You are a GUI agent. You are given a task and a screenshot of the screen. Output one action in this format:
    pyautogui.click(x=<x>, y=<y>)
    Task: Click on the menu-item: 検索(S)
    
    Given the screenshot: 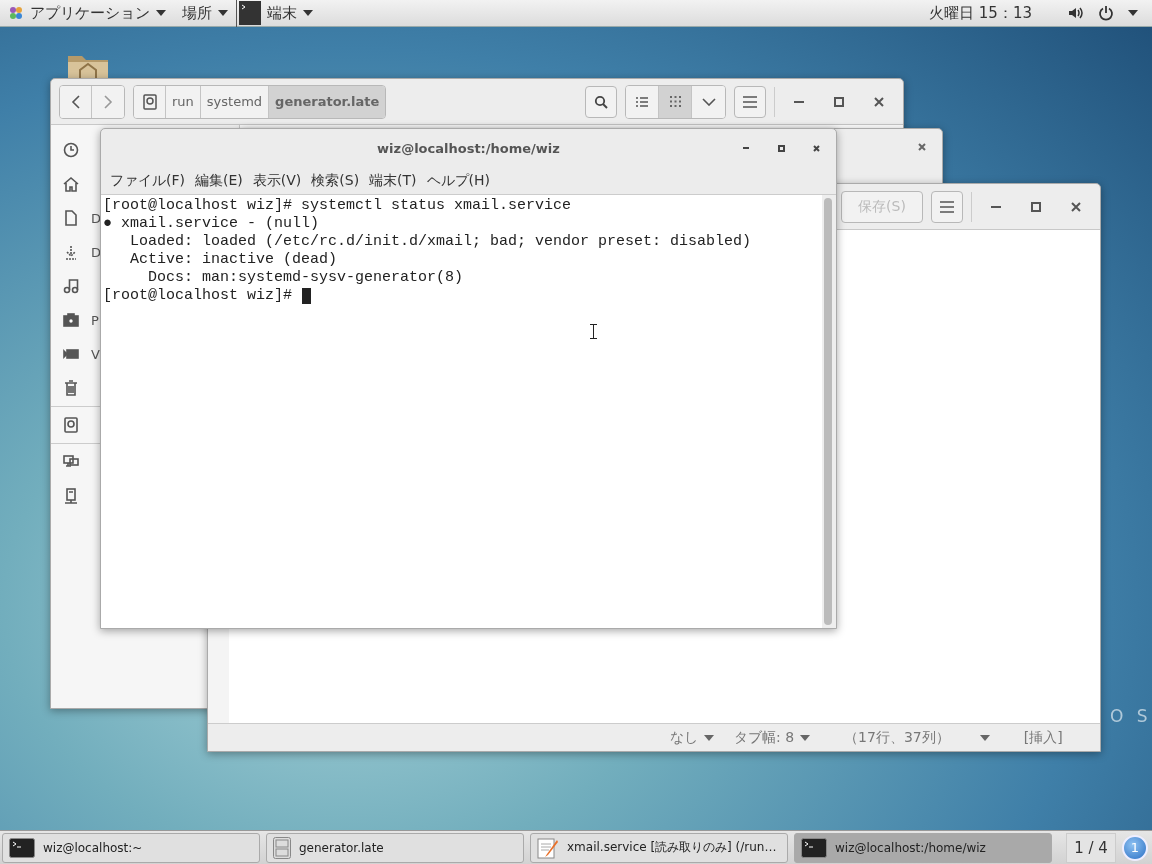 What is the action you would take?
    pyautogui.click(x=335, y=180)
    